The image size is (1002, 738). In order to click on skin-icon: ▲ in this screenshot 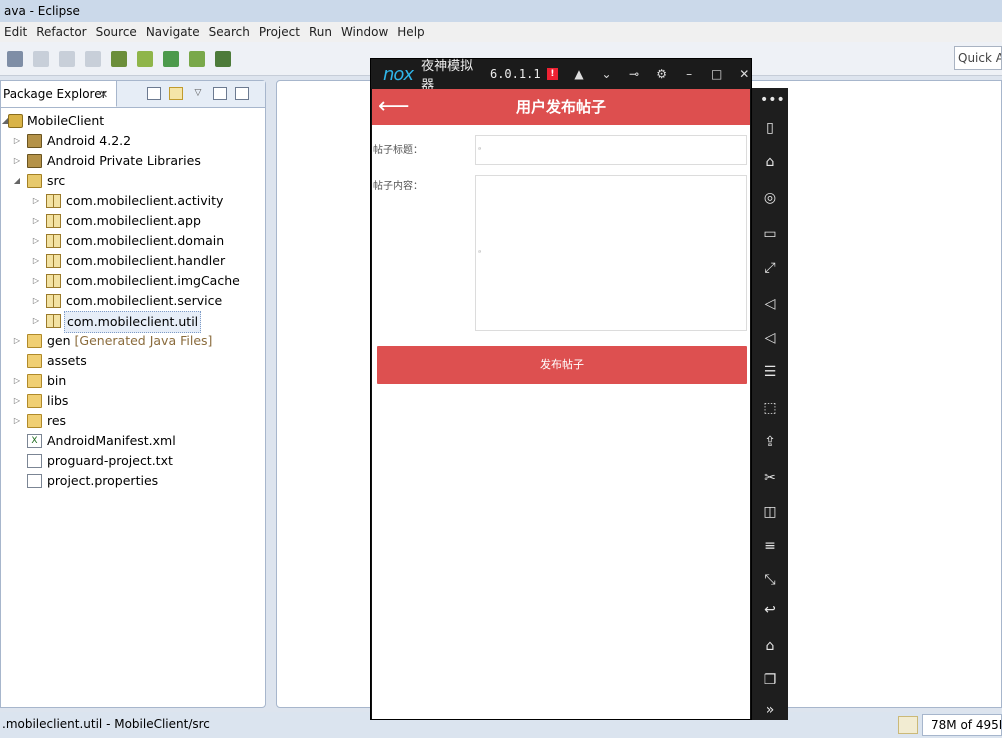, I will do `click(579, 74)`.